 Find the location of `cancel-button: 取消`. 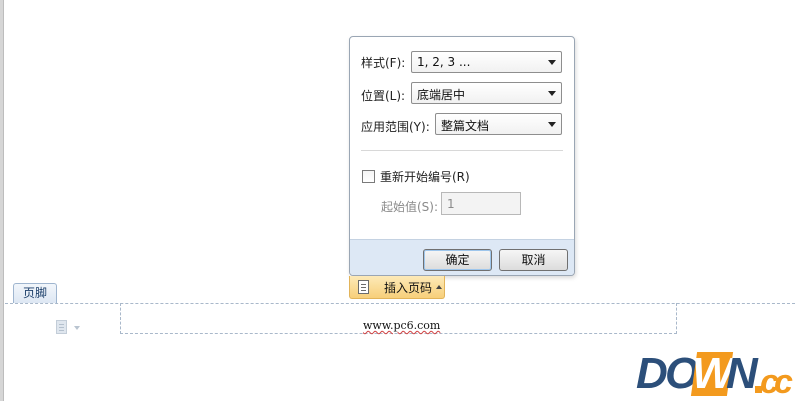

cancel-button: 取消 is located at coordinates (533, 260).